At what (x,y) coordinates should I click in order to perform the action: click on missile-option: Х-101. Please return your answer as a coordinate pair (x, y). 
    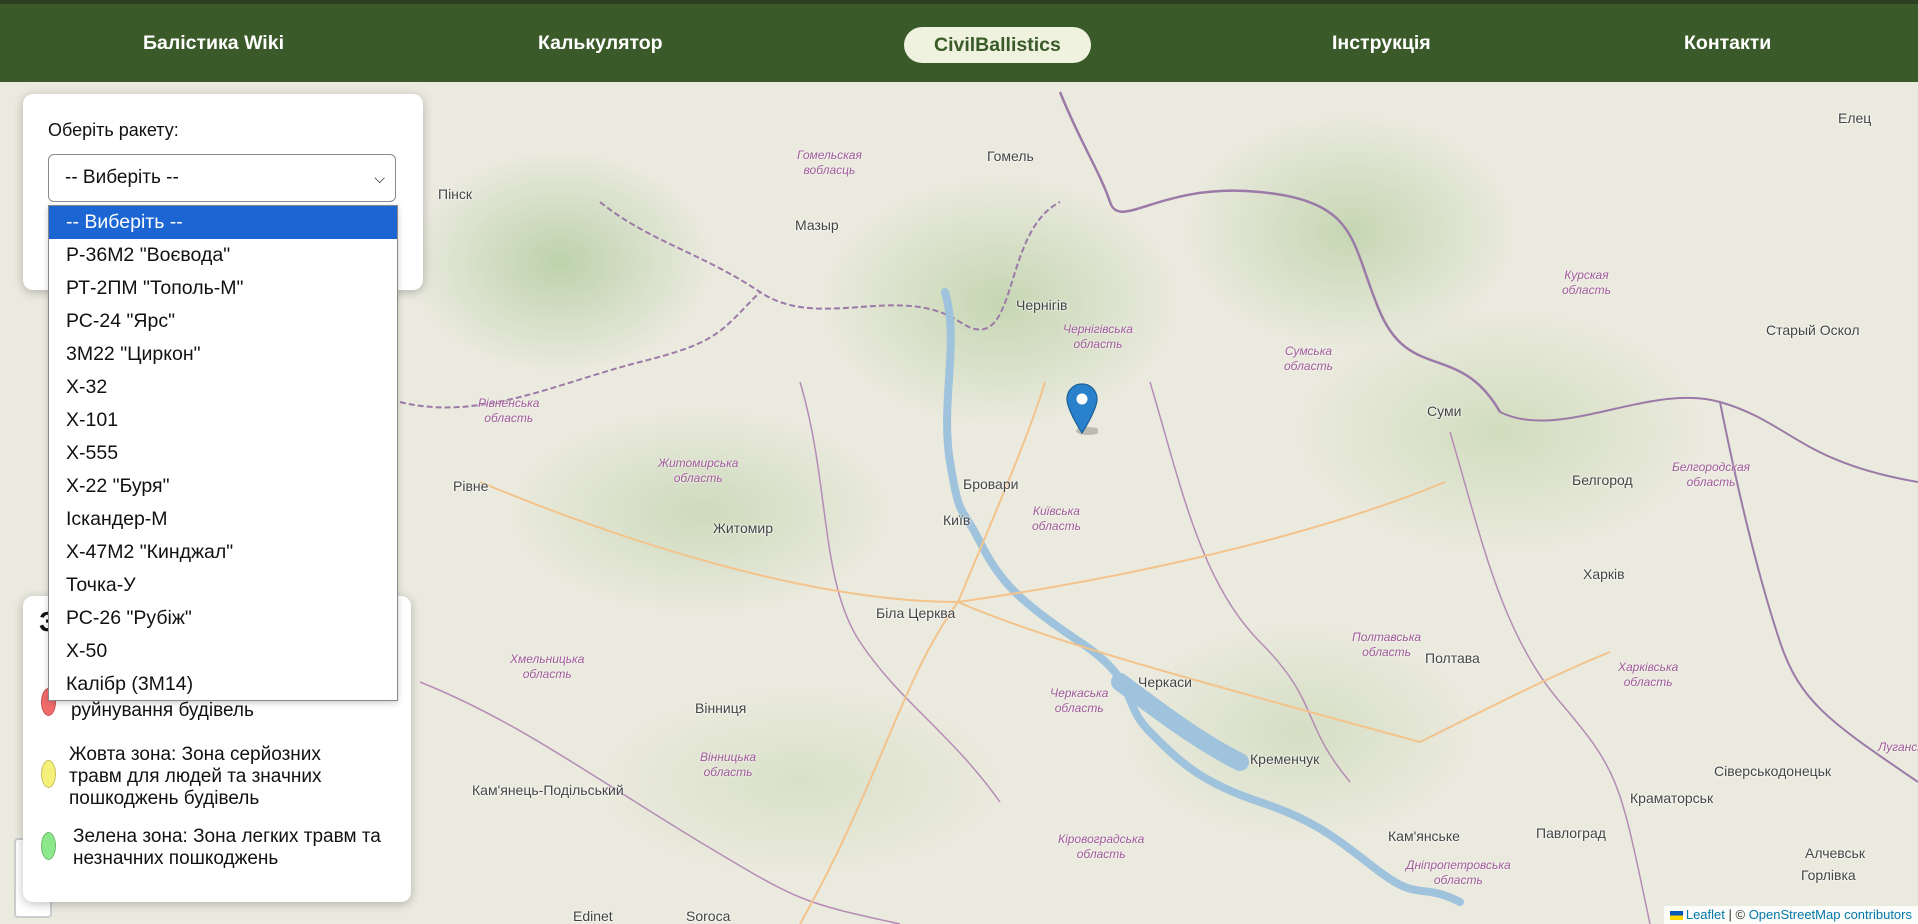
    Looking at the image, I should click on (223, 420).